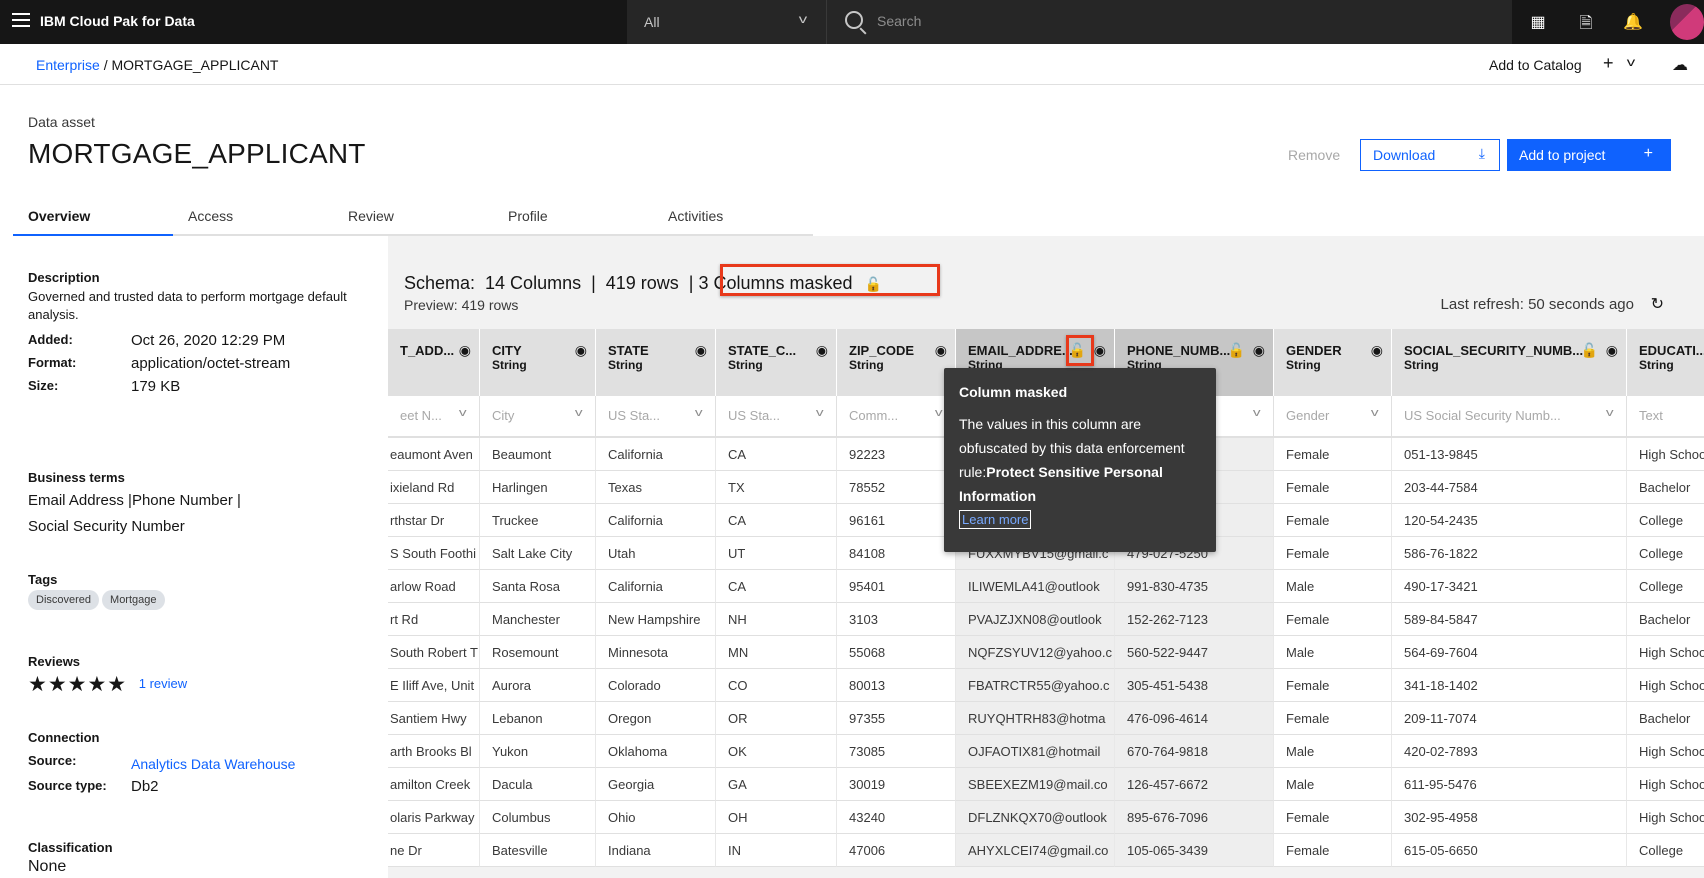  I want to click on tab-overview: Overview, so click(93, 220).